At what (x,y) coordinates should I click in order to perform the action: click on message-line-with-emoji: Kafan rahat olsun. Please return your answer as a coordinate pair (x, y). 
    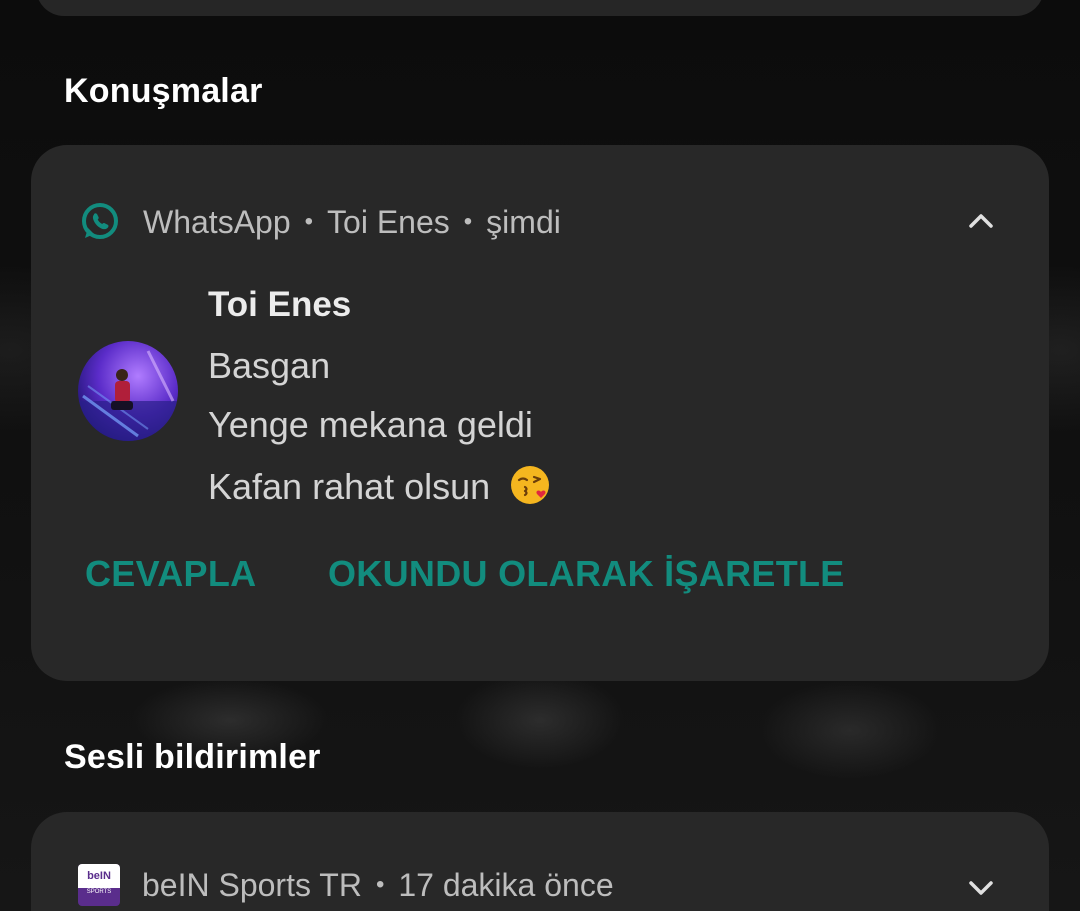
    Looking at the image, I should click on (380, 485).